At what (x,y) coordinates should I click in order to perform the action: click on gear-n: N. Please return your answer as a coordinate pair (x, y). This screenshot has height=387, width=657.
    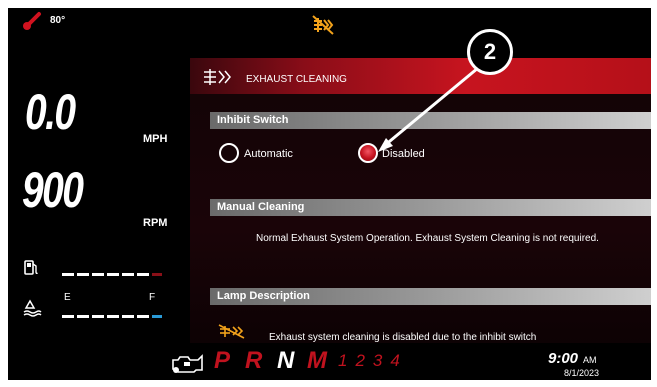
    Looking at the image, I should click on (286, 360).